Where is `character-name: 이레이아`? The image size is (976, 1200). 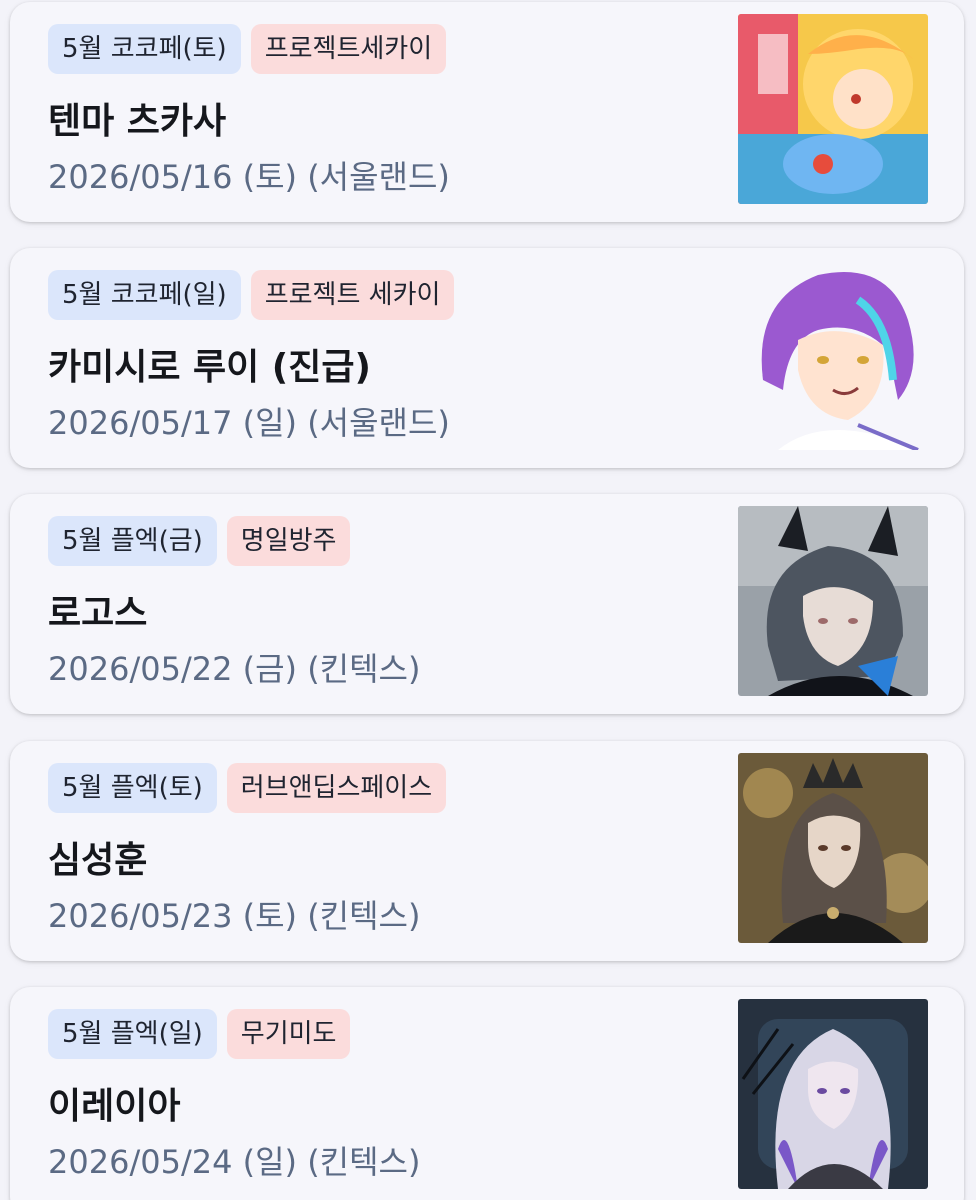
character-name: 이레이아 is located at coordinates (114, 1106).